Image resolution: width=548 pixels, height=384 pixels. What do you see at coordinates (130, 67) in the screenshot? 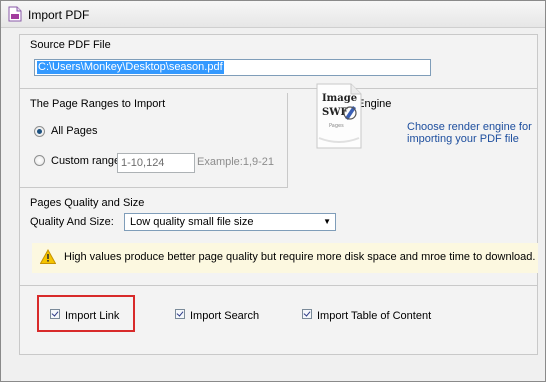
I see `source-path-value: C:\Users\Monkey\Desktop\season.pdf` at bounding box center [130, 67].